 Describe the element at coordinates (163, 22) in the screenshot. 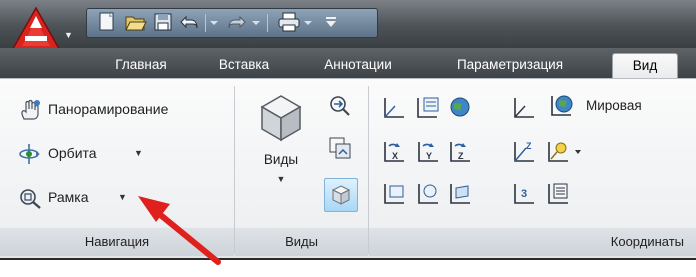

I see `save-icon` at that location.